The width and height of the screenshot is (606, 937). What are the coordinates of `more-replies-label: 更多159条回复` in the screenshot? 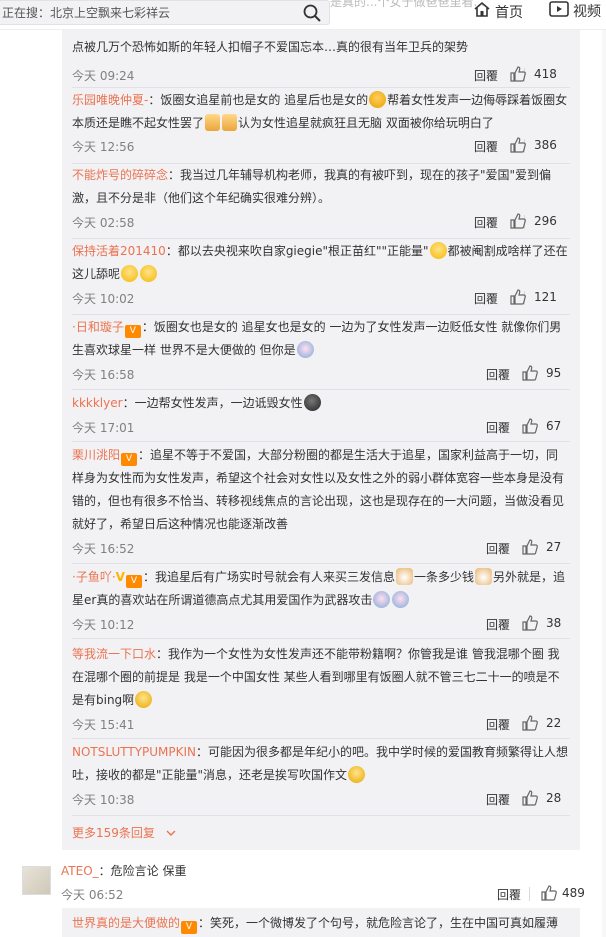 It's located at (113, 833).